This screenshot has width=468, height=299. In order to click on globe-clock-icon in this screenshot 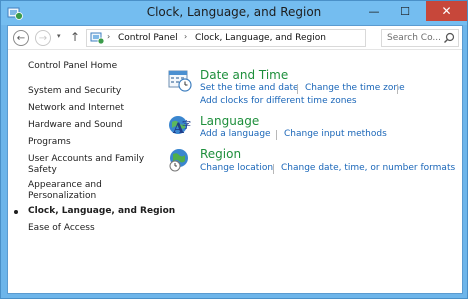, I will do `click(180, 160)`.